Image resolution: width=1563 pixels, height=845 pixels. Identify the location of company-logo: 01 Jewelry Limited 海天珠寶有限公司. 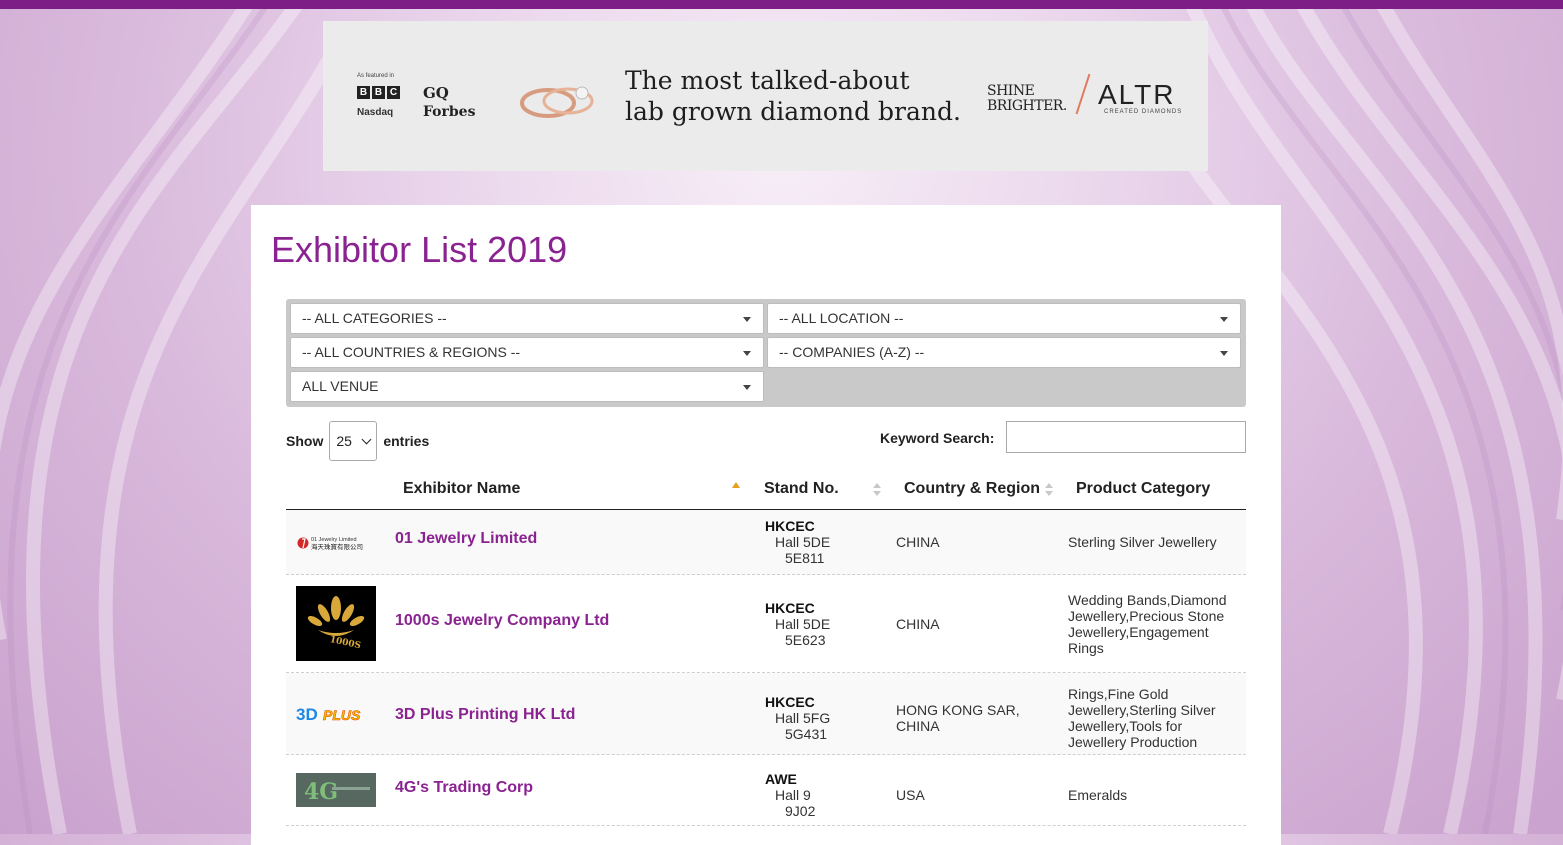
(336, 543).